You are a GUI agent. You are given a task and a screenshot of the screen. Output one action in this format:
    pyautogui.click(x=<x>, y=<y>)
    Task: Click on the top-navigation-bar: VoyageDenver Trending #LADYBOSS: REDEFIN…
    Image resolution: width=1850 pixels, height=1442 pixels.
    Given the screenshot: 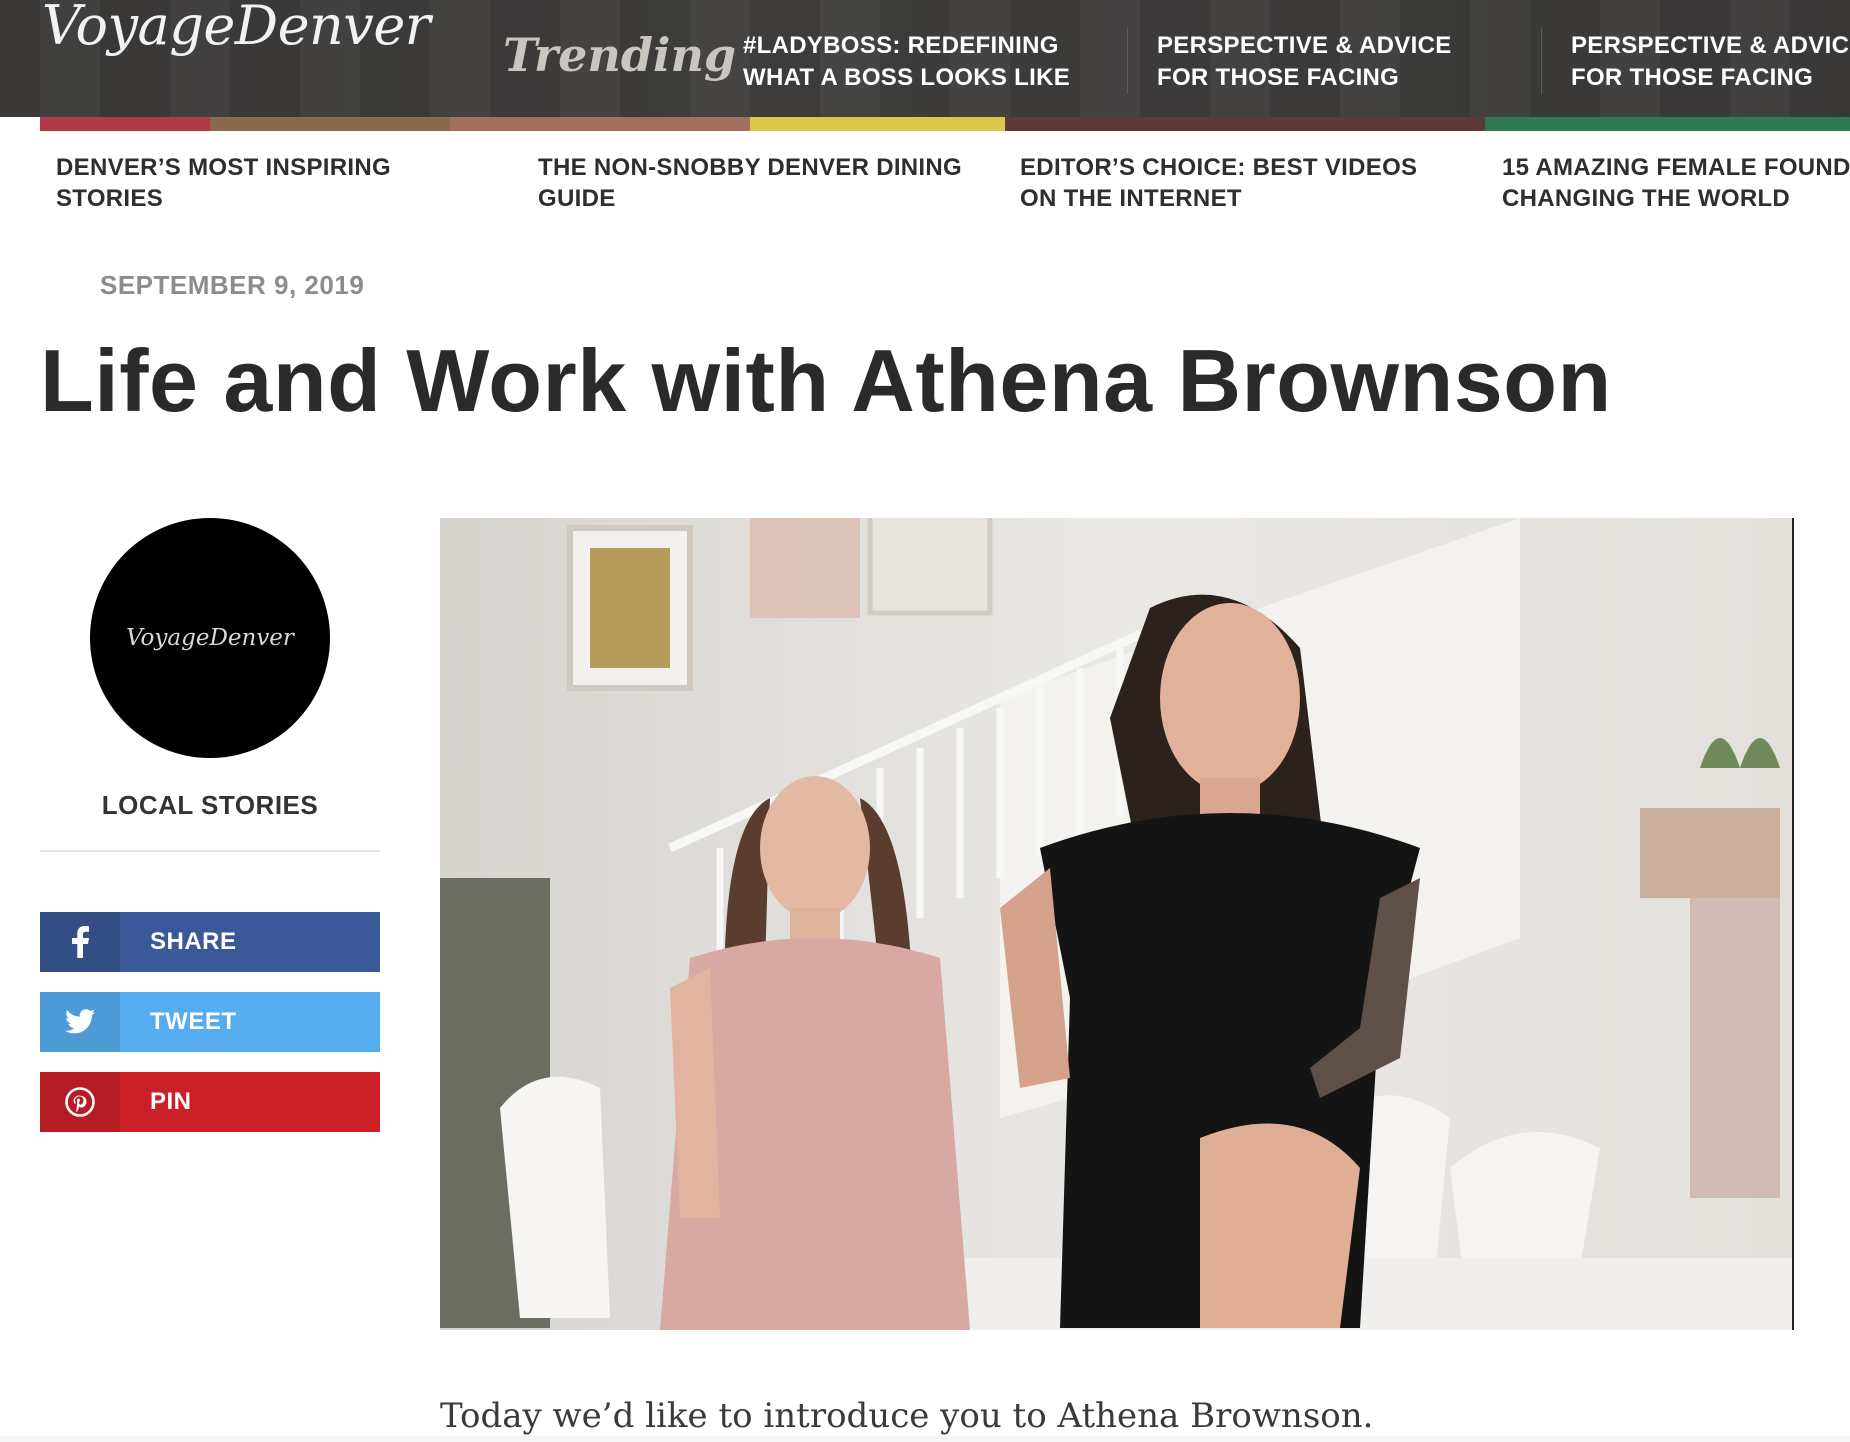 What is the action you would take?
    pyautogui.click(x=925, y=58)
    